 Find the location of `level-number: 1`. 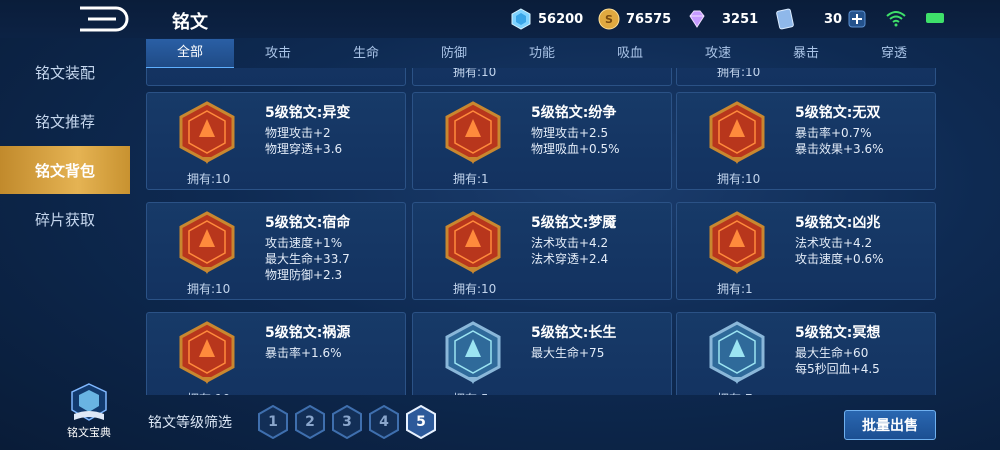

level-number: 1 is located at coordinates (273, 422).